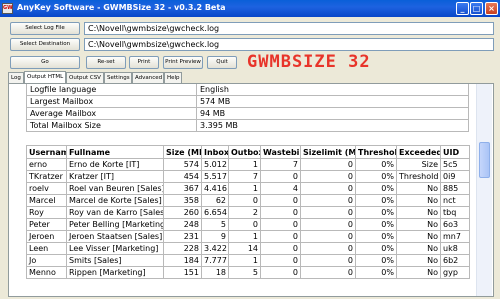  What do you see at coordinates (46, 200) in the screenshot?
I see `table-cell: Marcel` at bounding box center [46, 200].